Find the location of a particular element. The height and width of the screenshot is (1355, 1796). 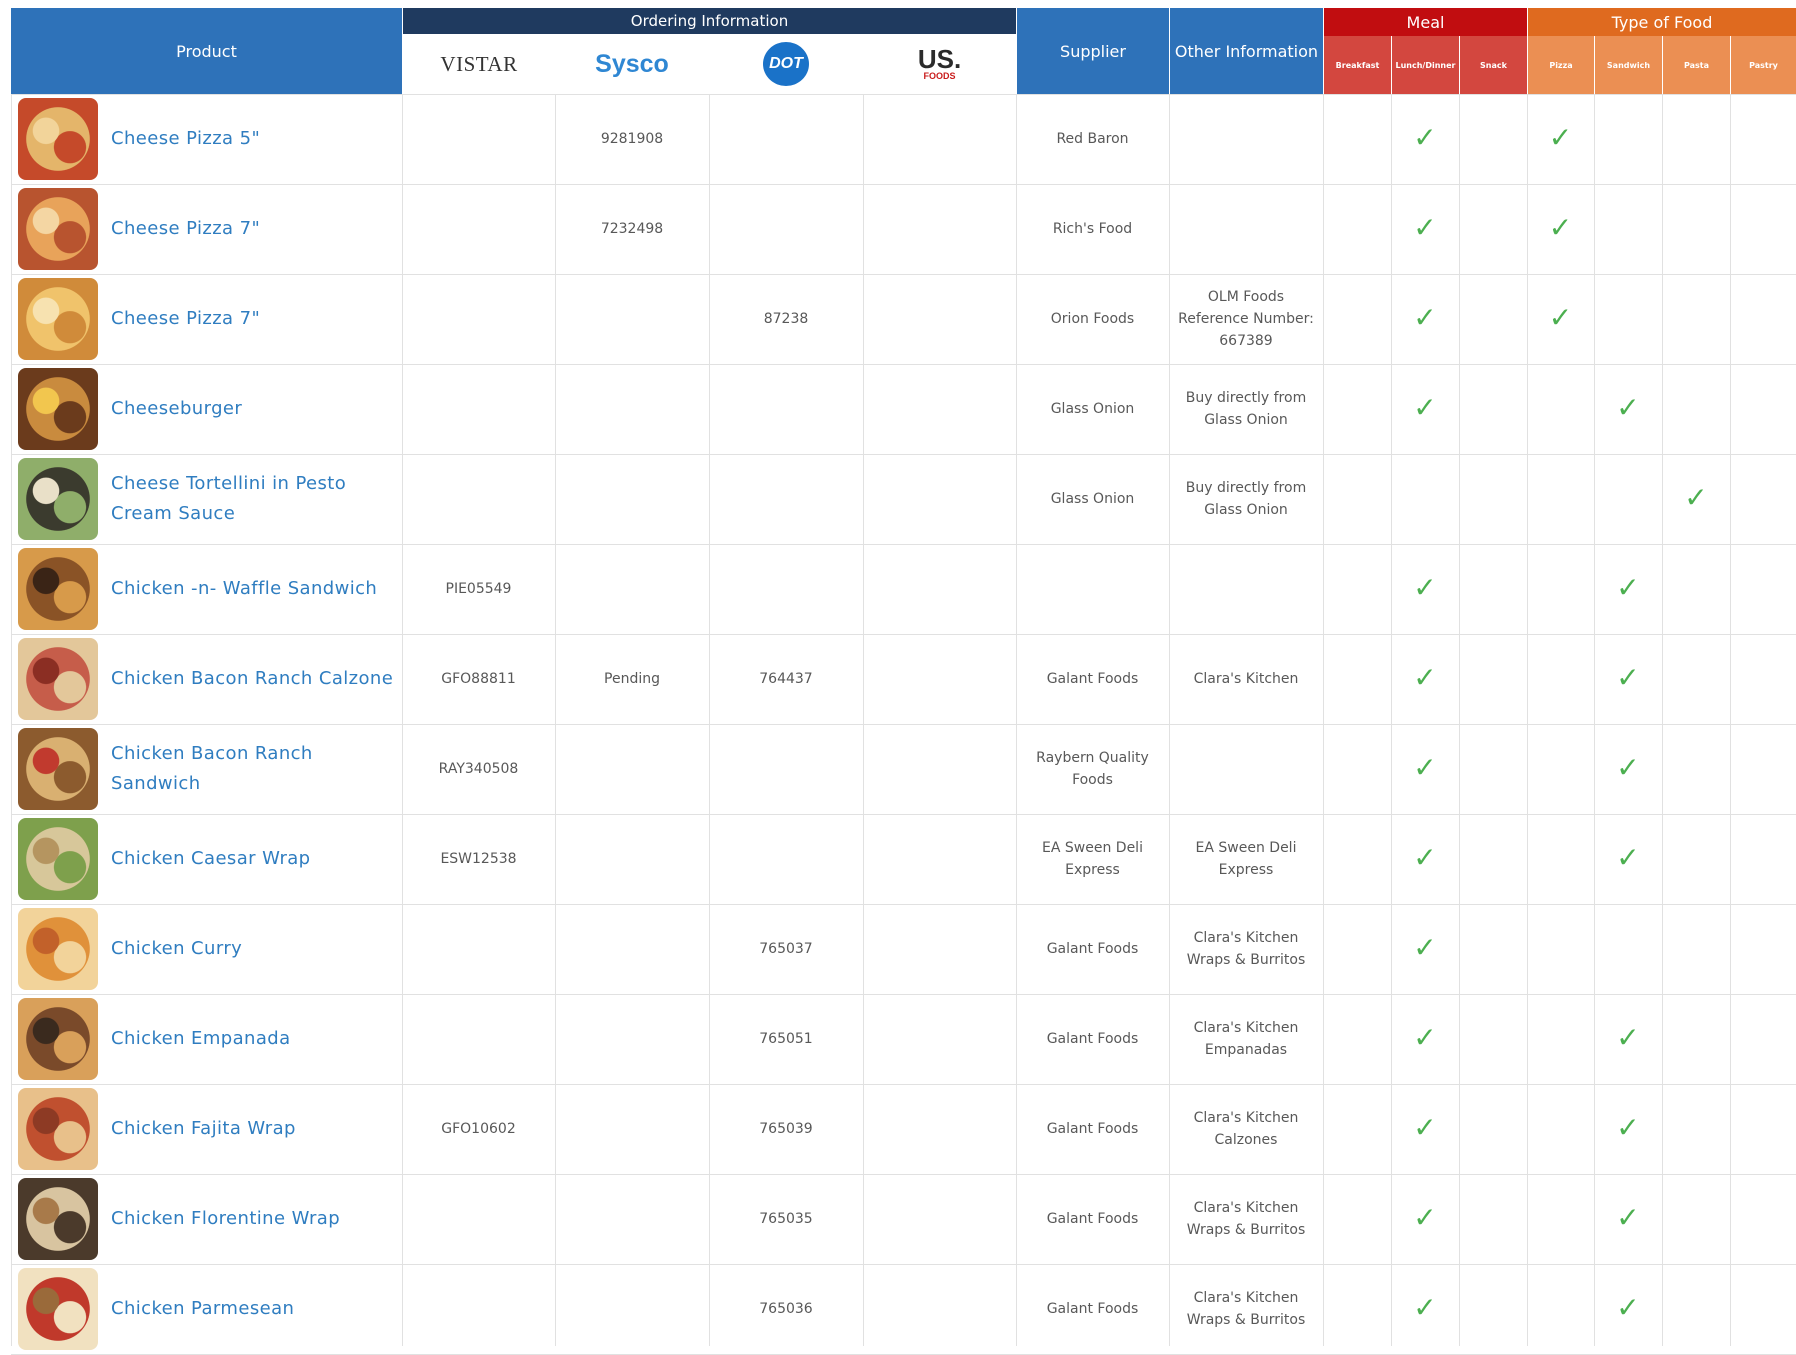

header-other-information: Other Information is located at coordinates (1246, 51).